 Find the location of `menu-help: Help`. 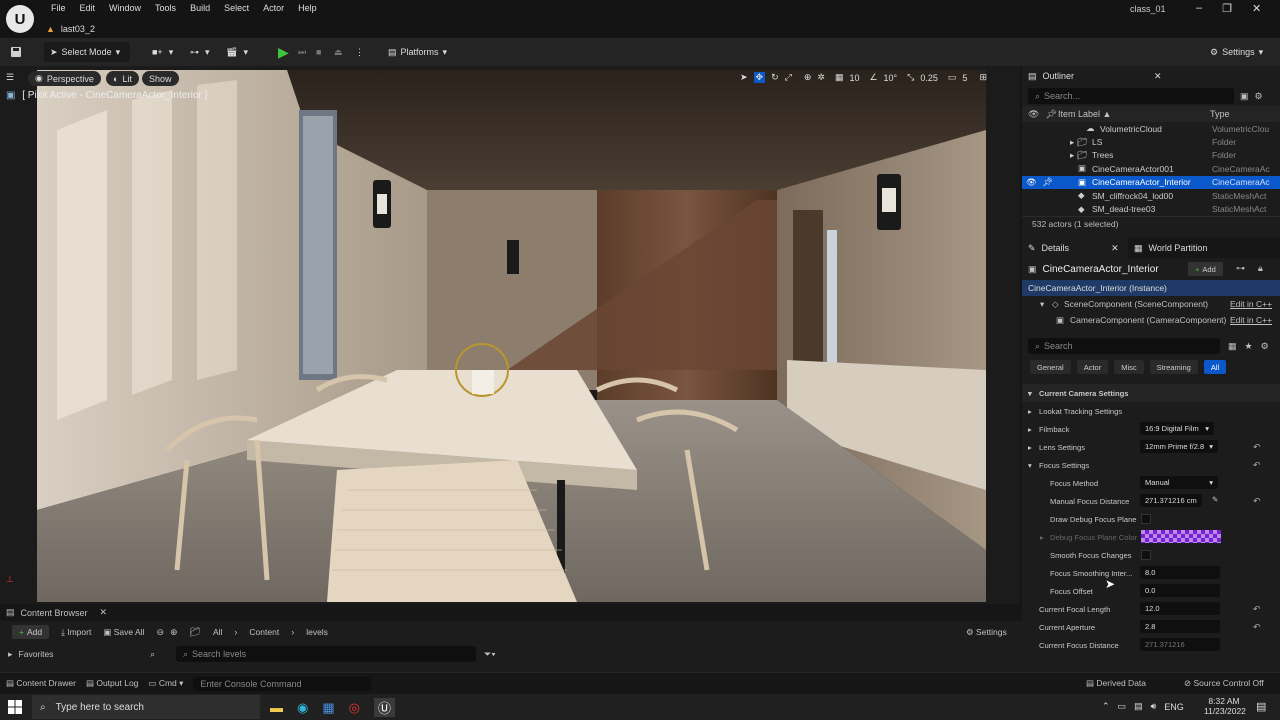

menu-help: Help is located at coordinates (307, 8).